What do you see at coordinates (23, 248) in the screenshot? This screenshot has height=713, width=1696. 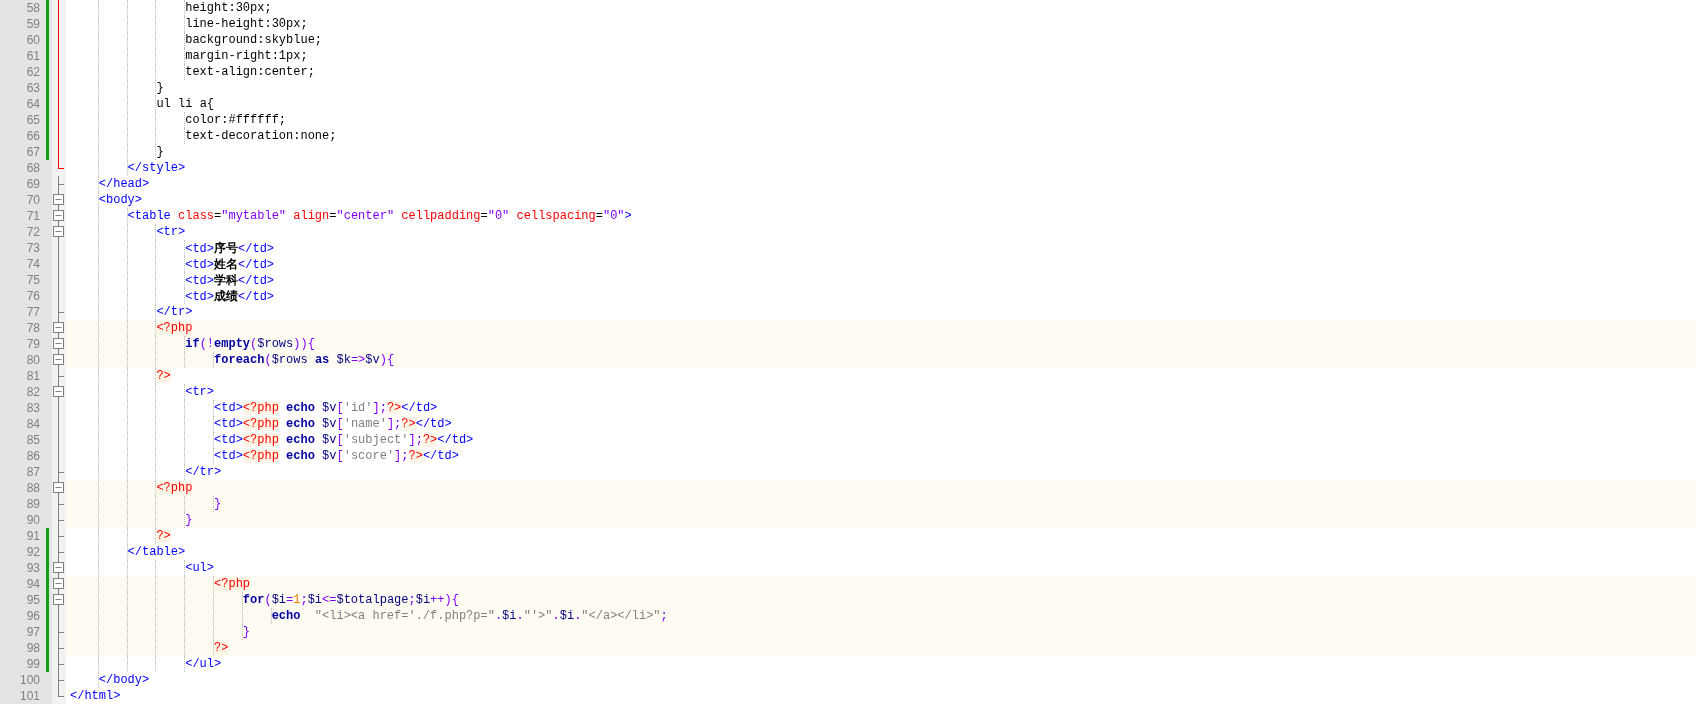 I see `line-number: 73` at bounding box center [23, 248].